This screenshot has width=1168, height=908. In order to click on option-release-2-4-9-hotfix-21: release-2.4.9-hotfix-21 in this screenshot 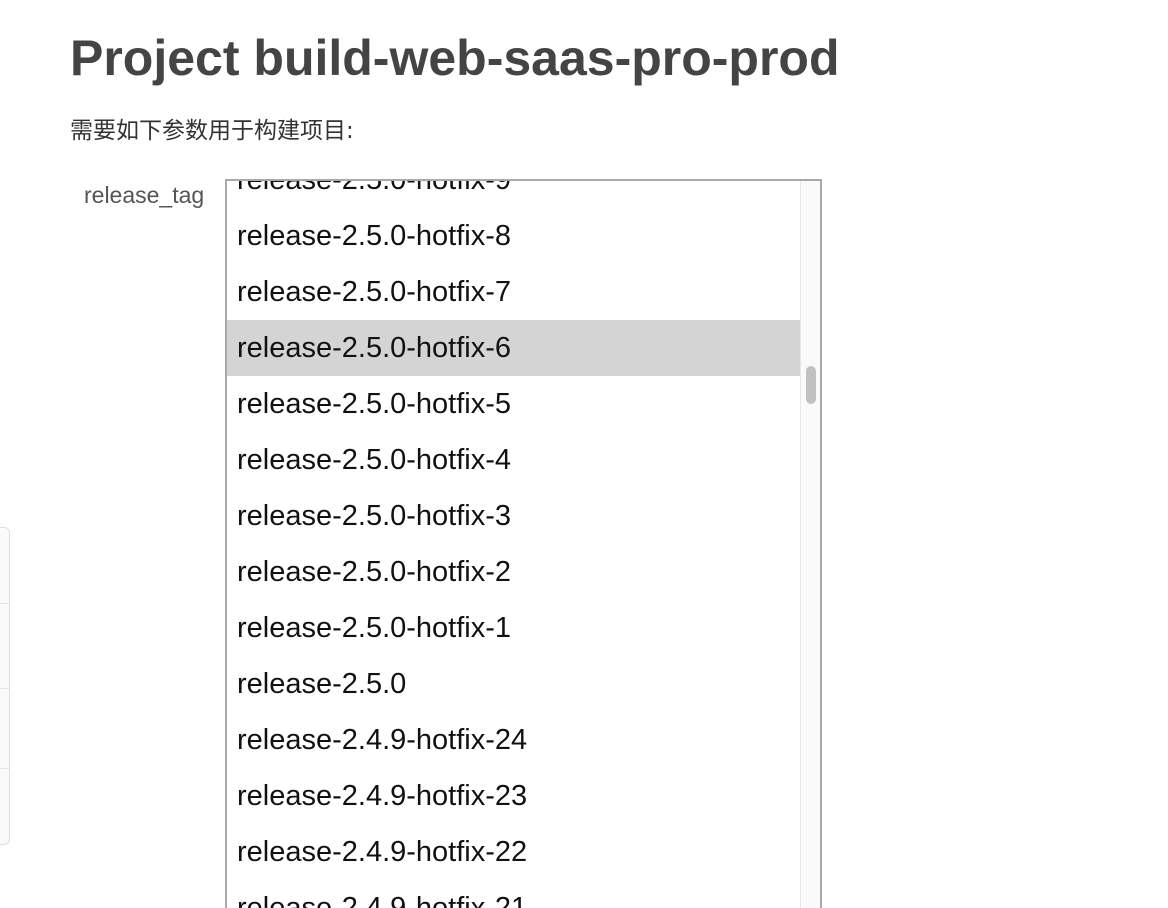, I will do `click(514, 894)`.